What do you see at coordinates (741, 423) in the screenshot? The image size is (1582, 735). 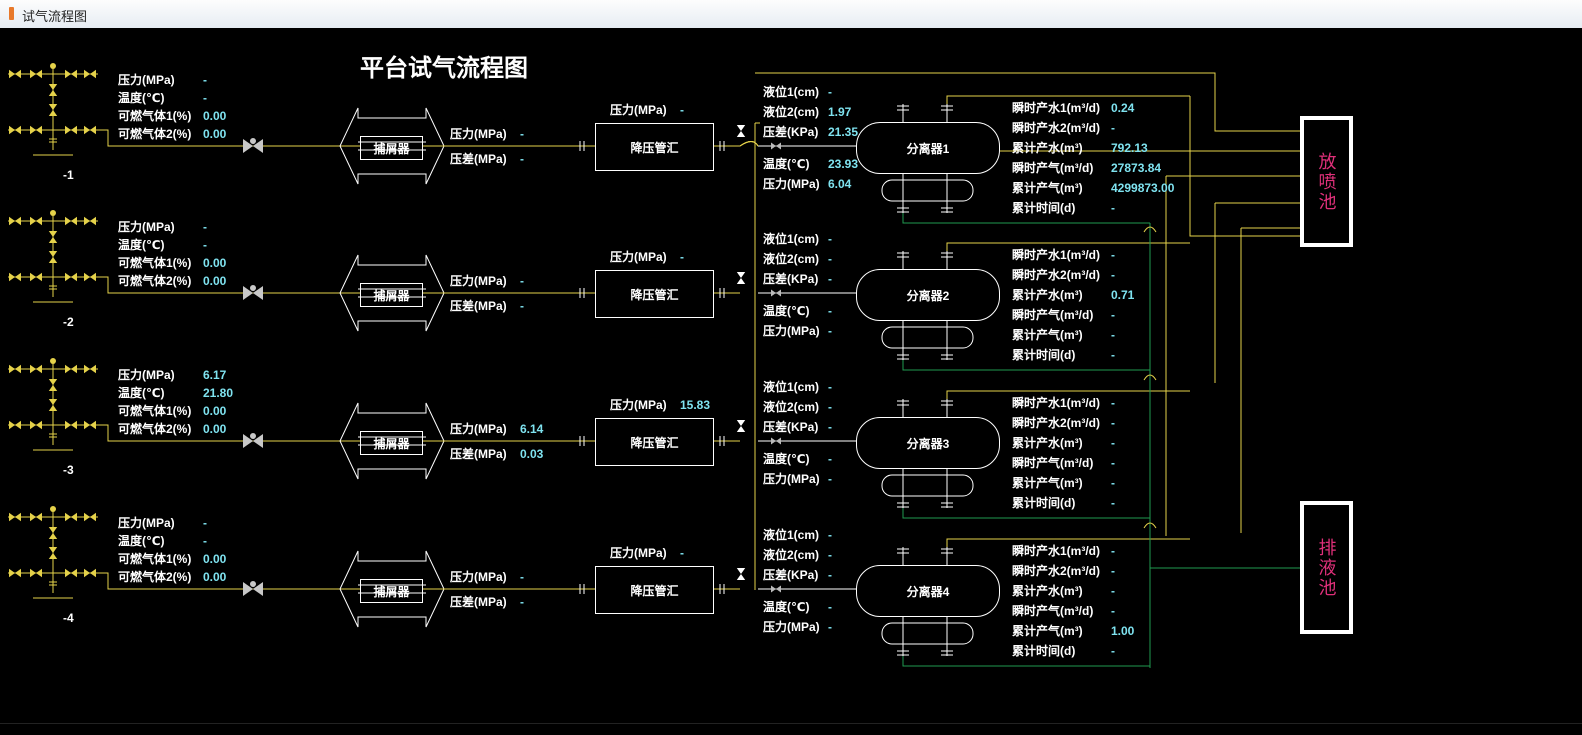 I see `bypass-valve-icon` at bounding box center [741, 423].